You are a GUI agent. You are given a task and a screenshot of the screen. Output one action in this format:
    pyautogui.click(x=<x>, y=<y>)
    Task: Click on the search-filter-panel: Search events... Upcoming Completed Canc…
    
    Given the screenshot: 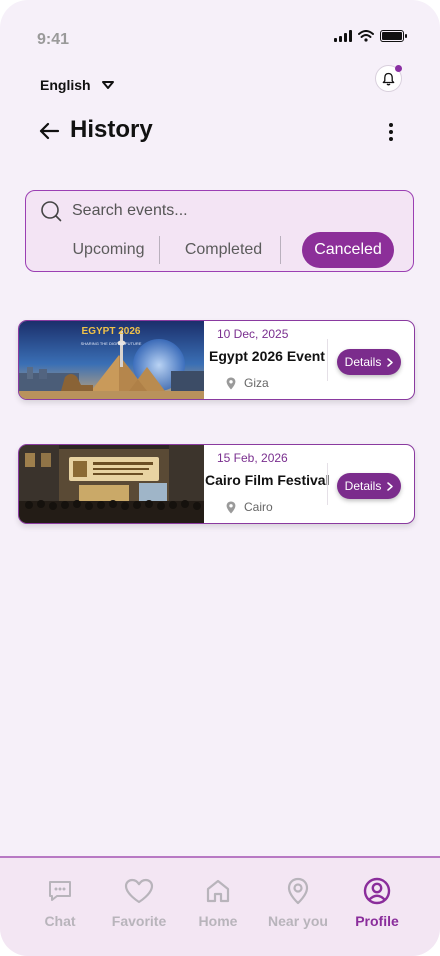 What is the action you would take?
    pyautogui.click(x=219, y=231)
    